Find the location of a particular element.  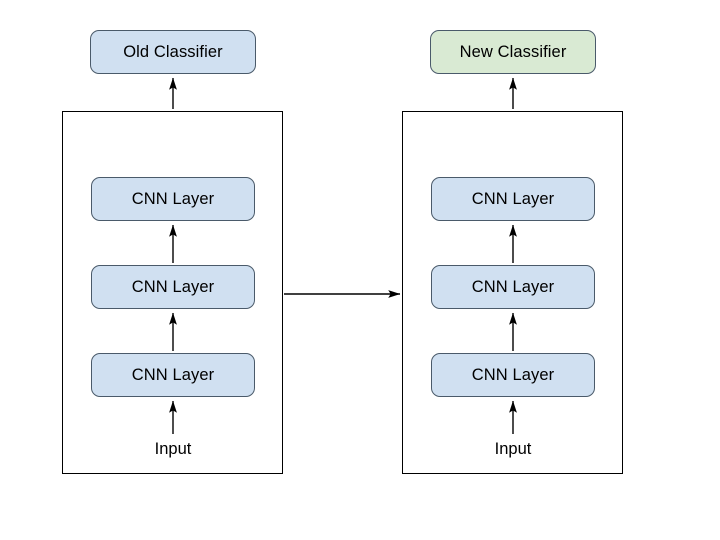

right-cnn-layer-top: CNN Layer is located at coordinates (513, 199).